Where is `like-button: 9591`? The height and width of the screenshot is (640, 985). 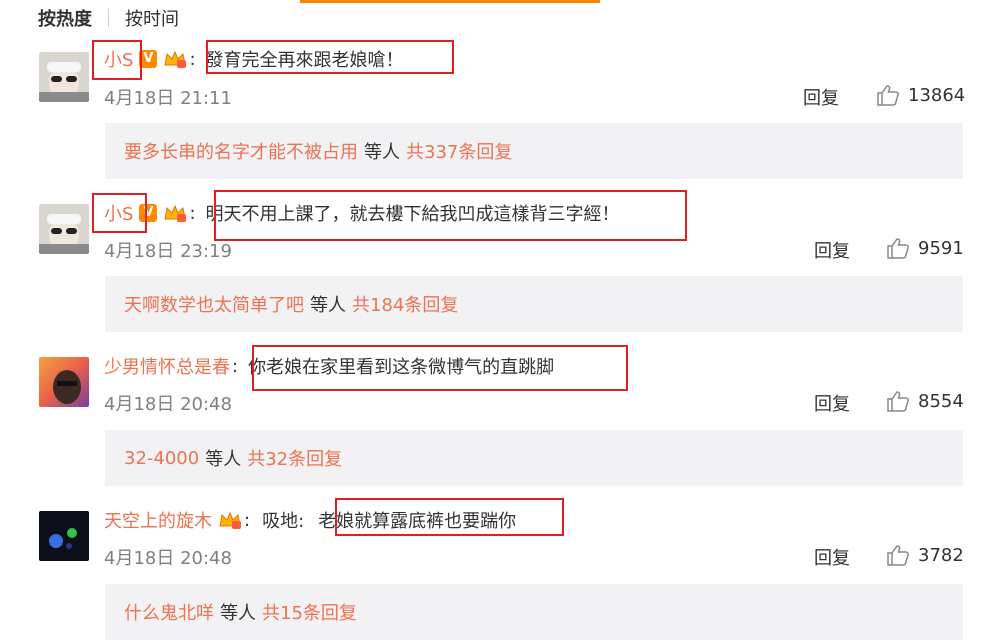
like-button: 9591 is located at coordinates (925, 248).